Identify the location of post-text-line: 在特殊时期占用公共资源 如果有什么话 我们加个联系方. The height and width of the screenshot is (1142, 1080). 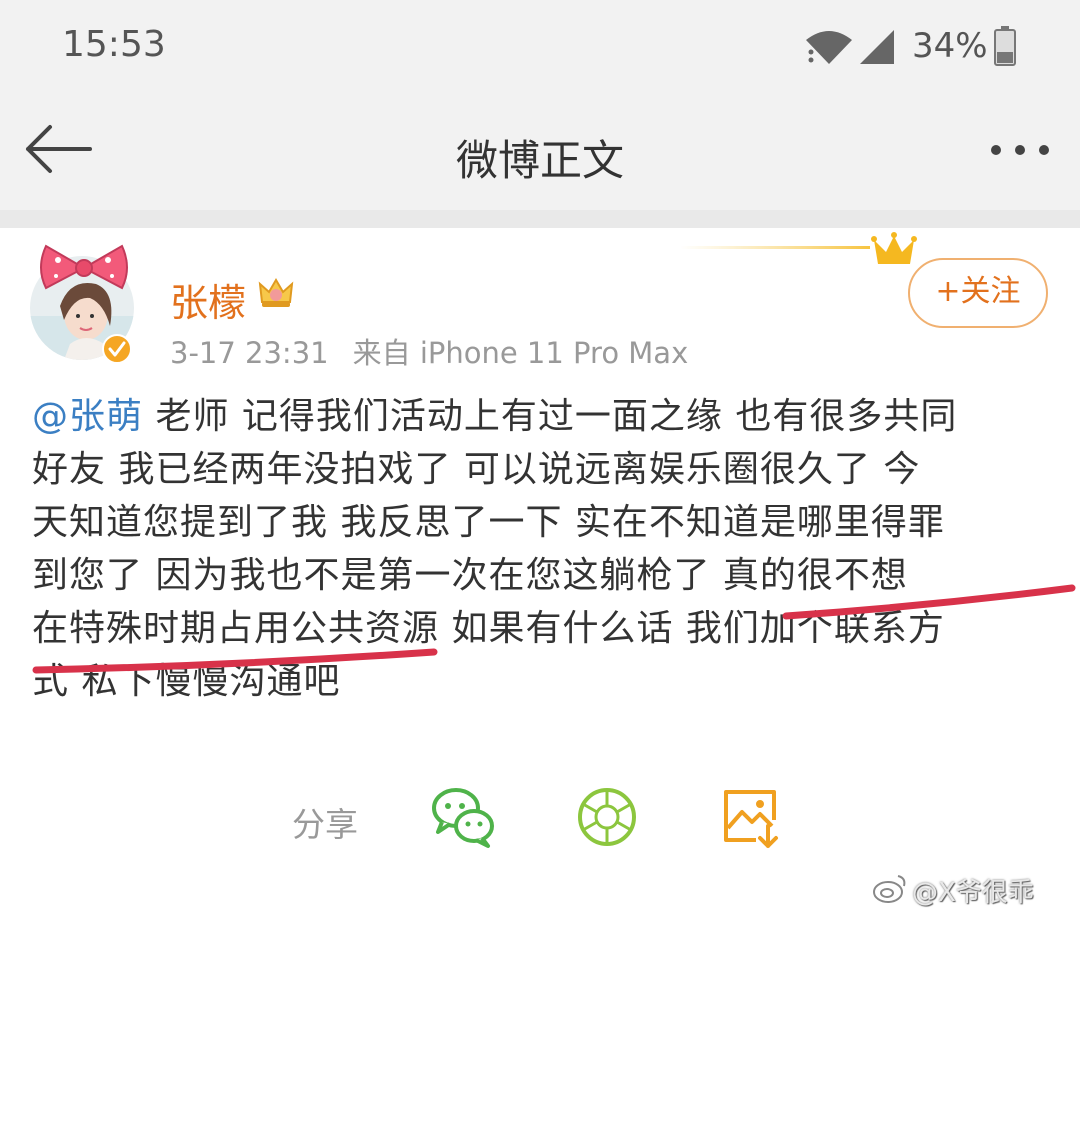
(488, 628).